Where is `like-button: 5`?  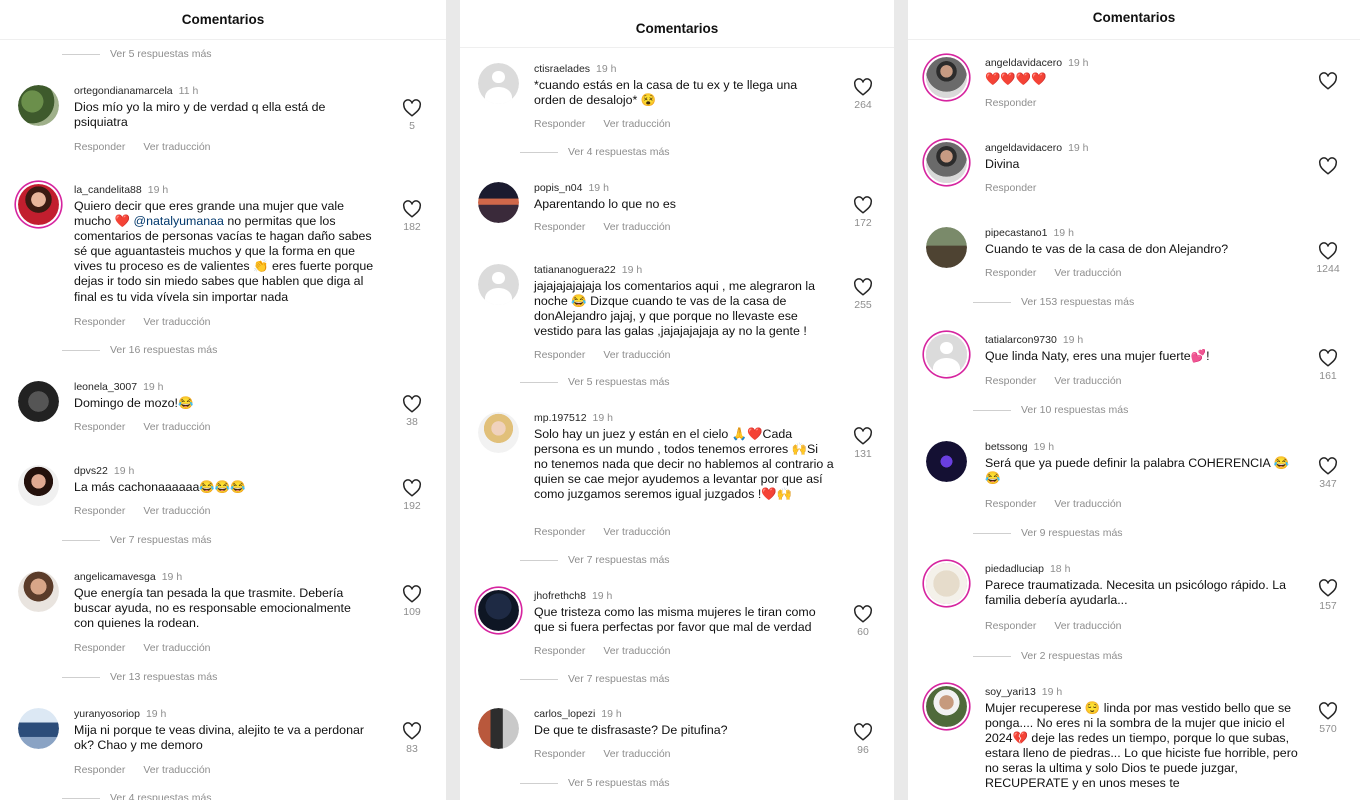 like-button: 5 is located at coordinates (412, 115).